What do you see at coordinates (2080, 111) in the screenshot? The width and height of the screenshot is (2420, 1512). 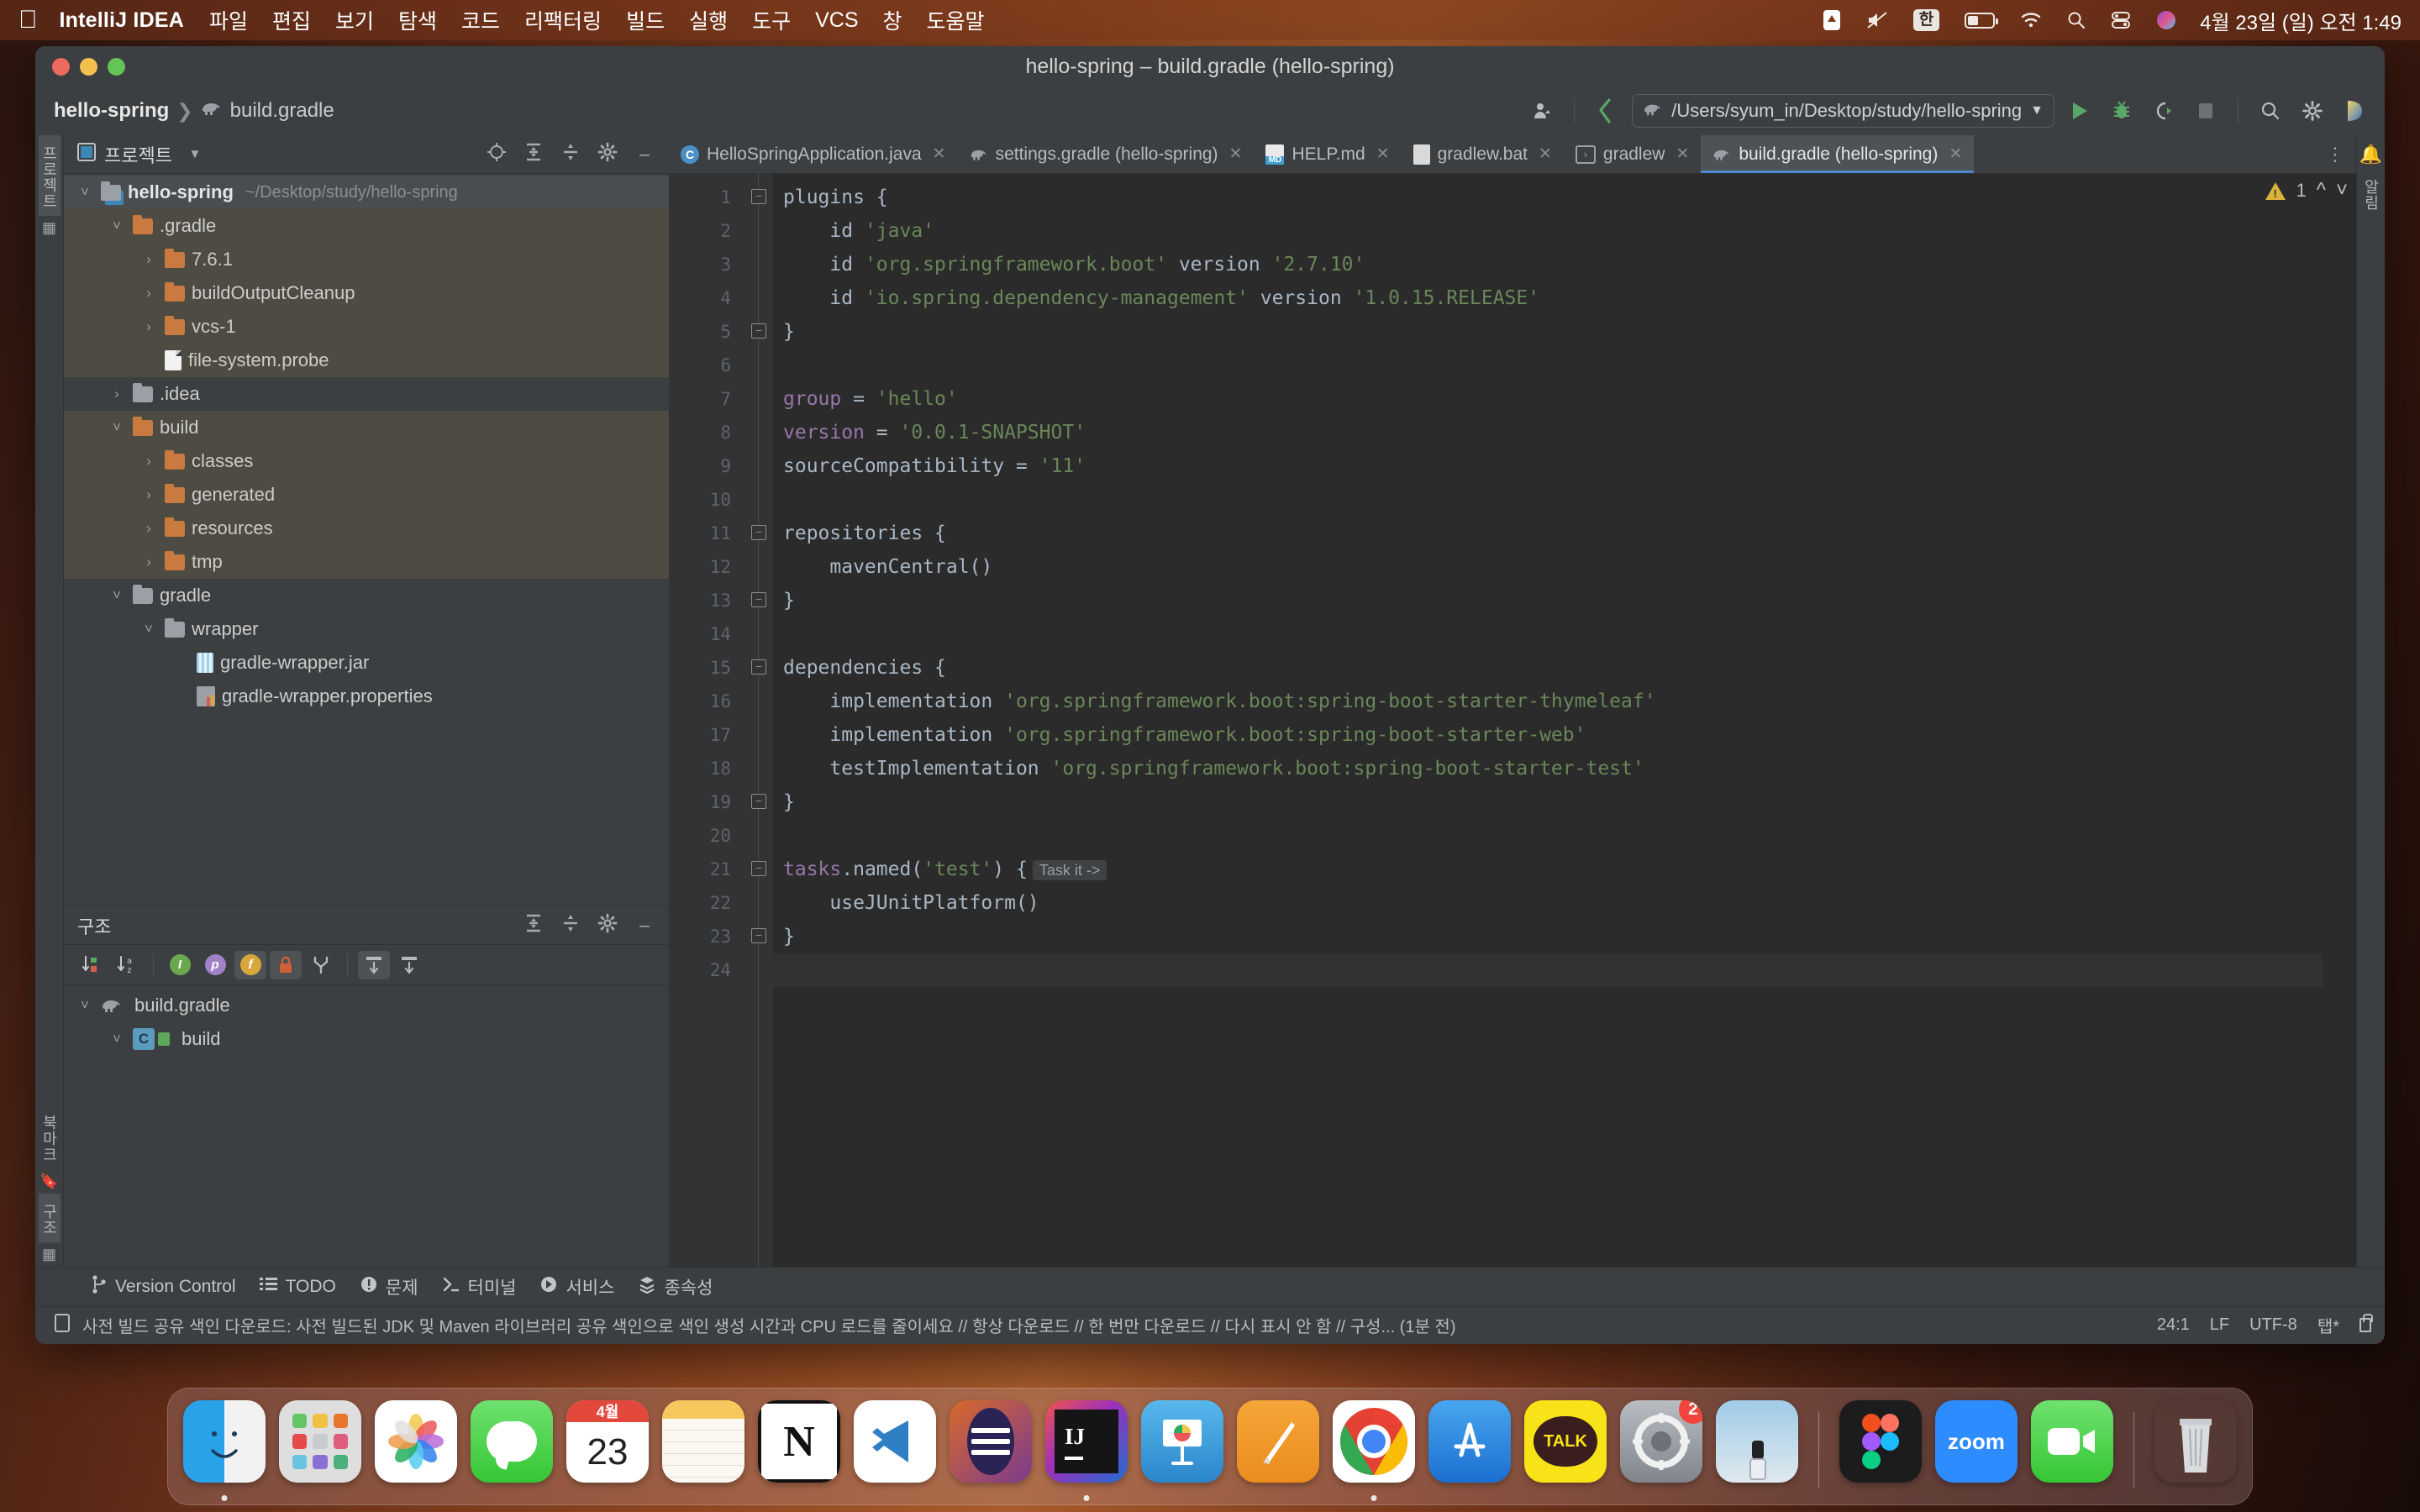 I see `run-button` at bounding box center [2080, 111].